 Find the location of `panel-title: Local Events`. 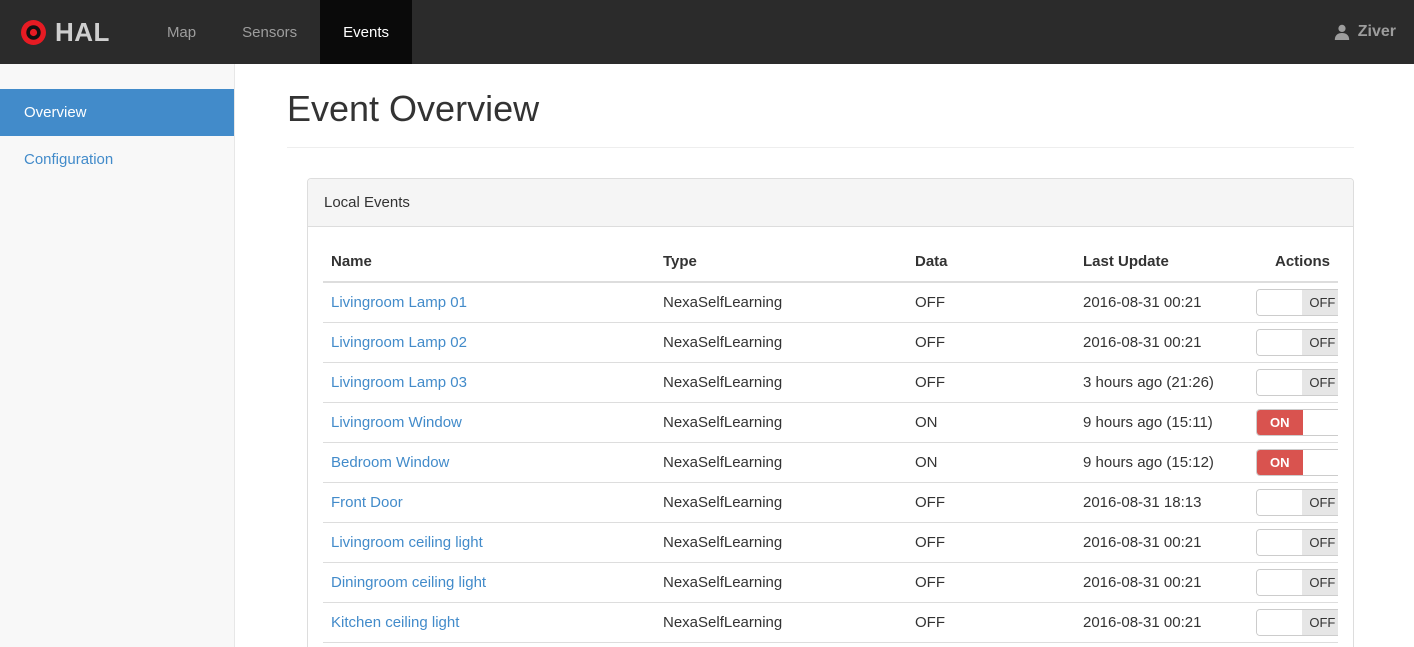

panel-title: Local Events is located at coordinates (830, 203).